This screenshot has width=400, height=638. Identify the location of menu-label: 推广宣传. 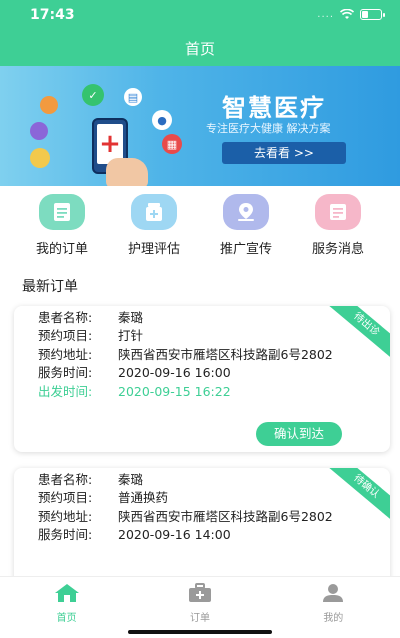
(245, 249).